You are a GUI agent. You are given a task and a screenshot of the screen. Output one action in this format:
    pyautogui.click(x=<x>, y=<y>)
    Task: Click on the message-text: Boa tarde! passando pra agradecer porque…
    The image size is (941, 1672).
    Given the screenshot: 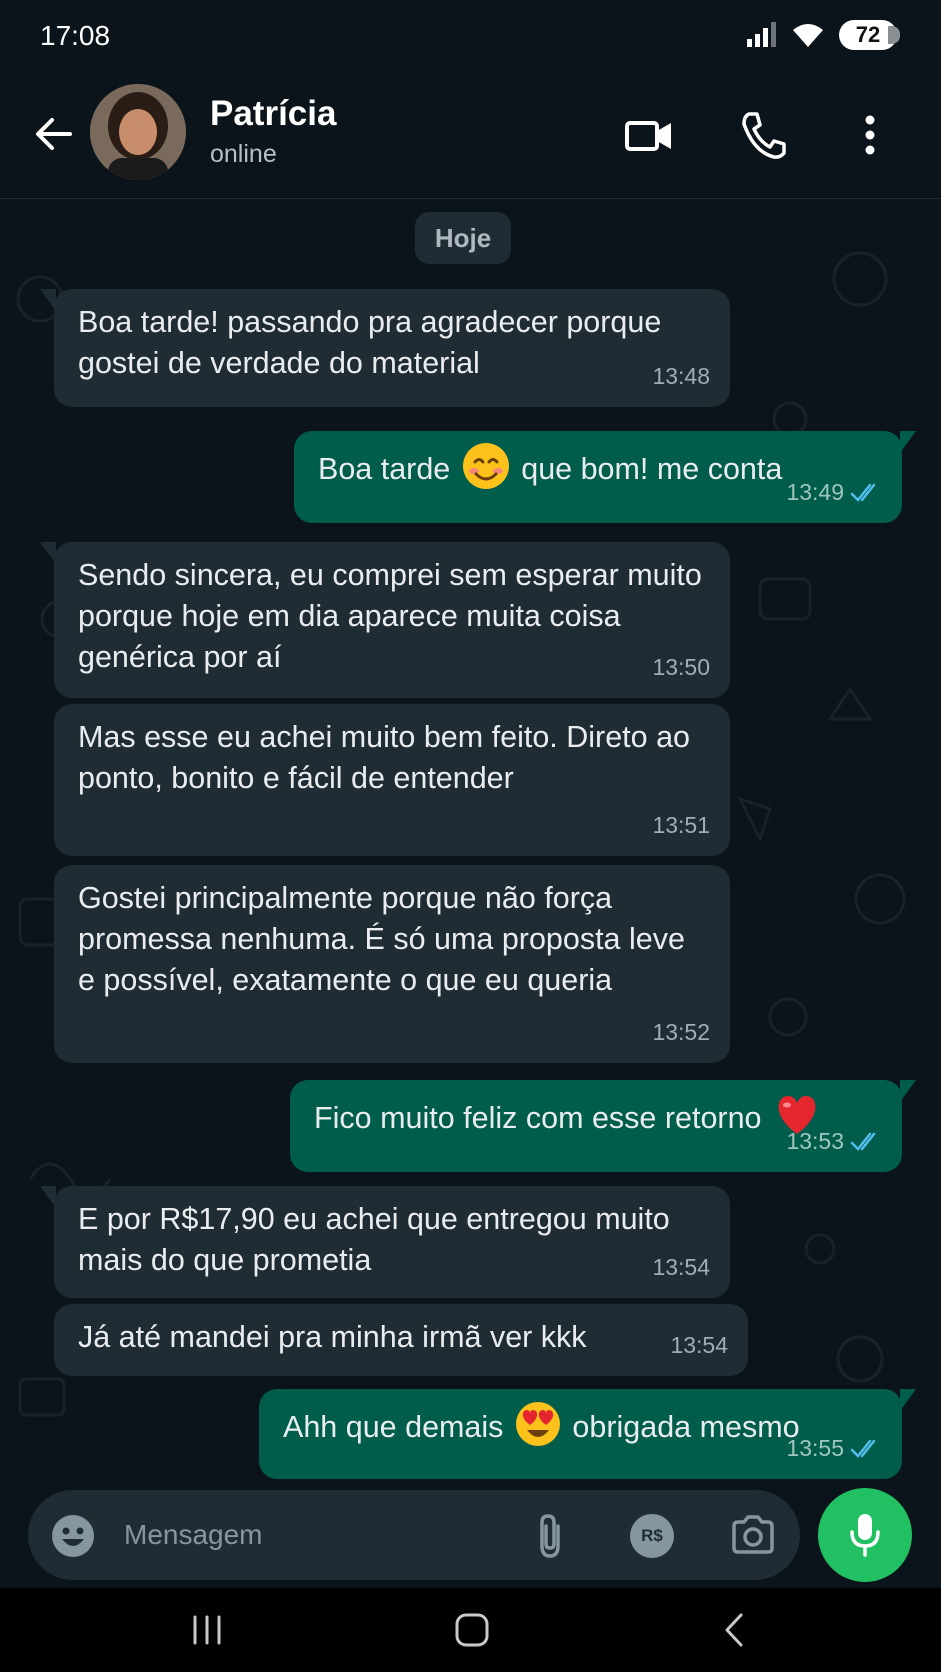 What is the action you would take?
    pyautogui.click(x=370, y=342)
    